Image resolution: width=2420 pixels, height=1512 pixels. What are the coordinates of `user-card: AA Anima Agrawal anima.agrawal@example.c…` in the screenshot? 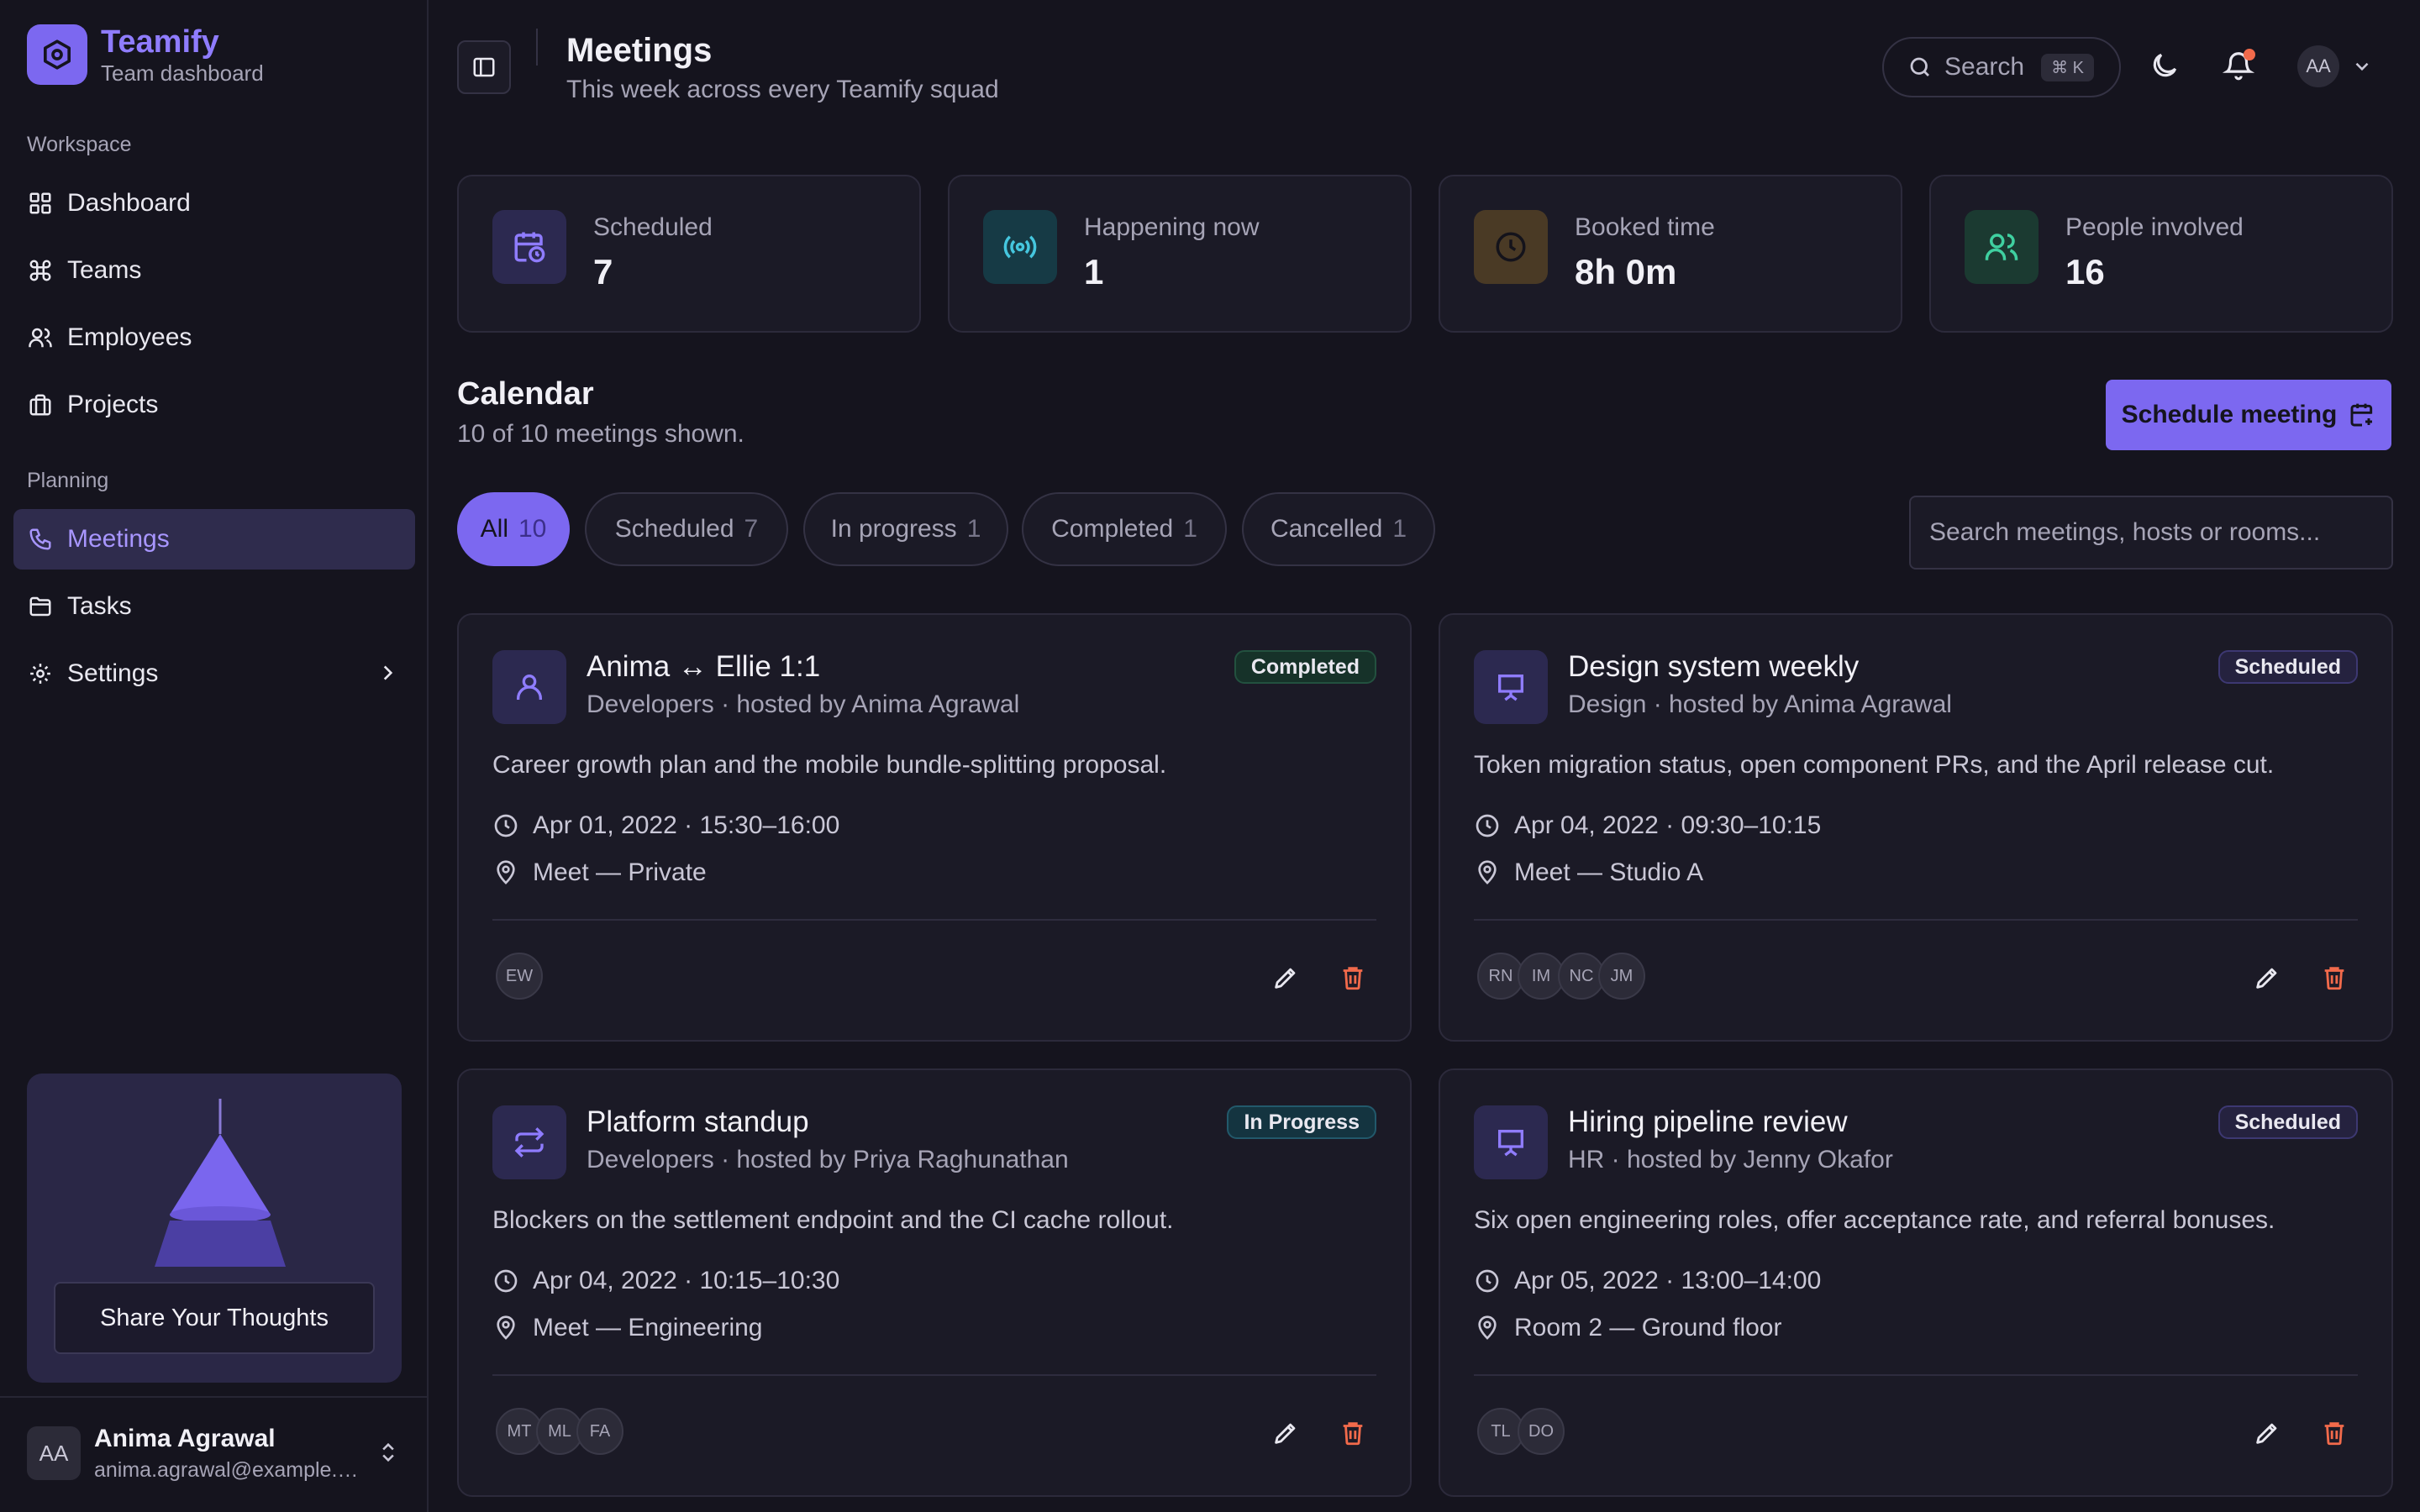 It's located at (214, 1454).